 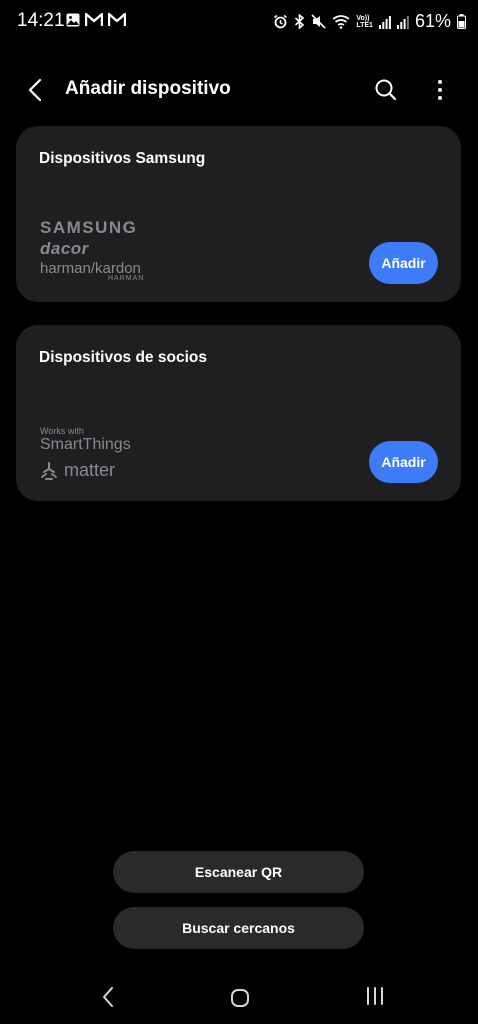 I want to click on page-title: Añadir dispositivo, so click(x=148, y=88).